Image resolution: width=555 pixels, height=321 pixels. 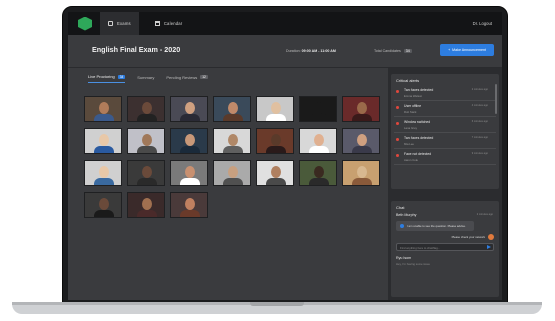 I want to click on calendar-icon, so click(x=157, y=23).